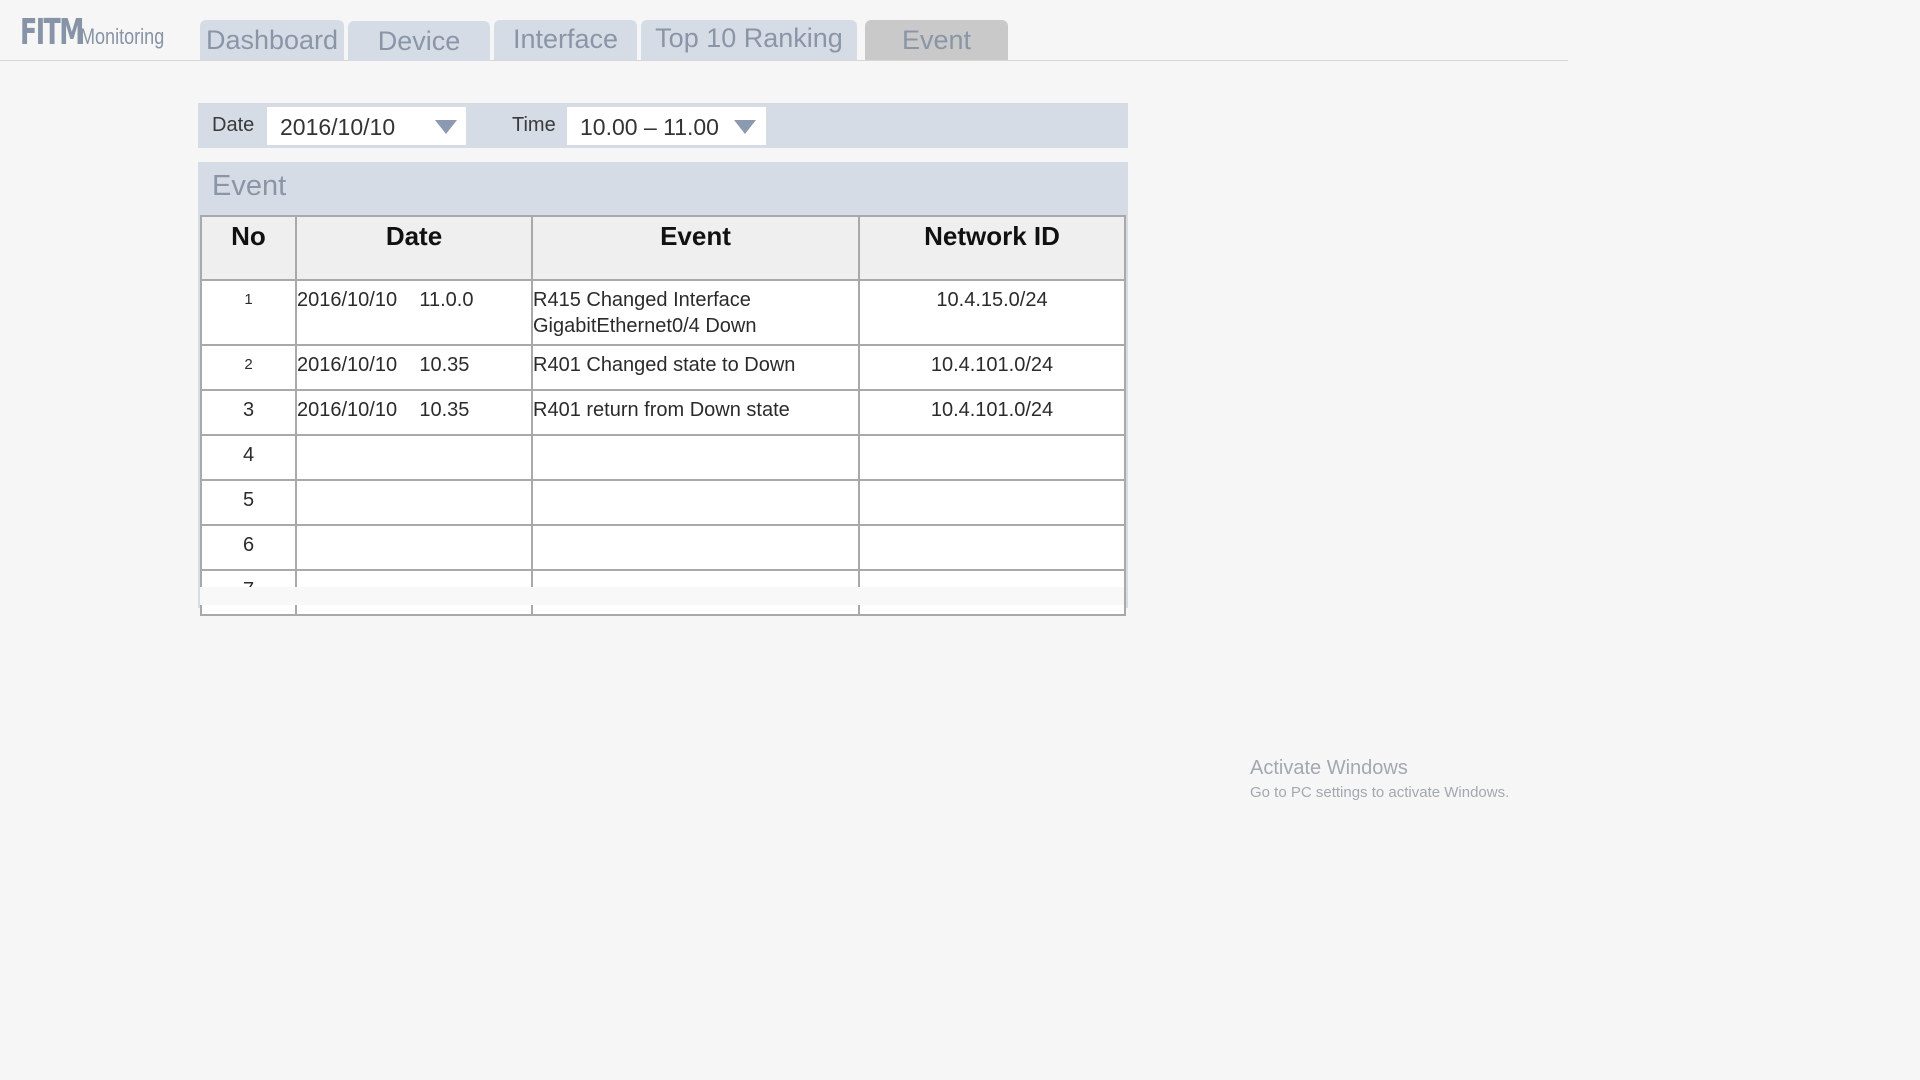  What do you see at coordinates (992, 248) in the screenshot?
I see `column-header-network-id: Network ID` at bounding box center [992, 248].